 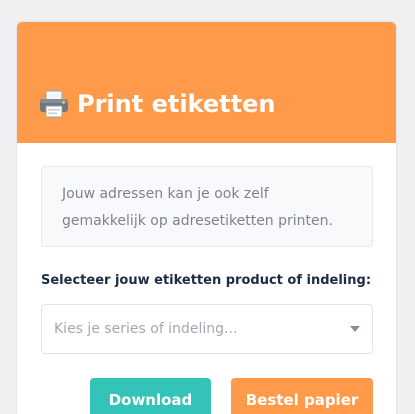 What do you see at coordinates (176, 104) in the screenshot?
I see `card-title: Print etiketten` at bounding box center [176, 104].